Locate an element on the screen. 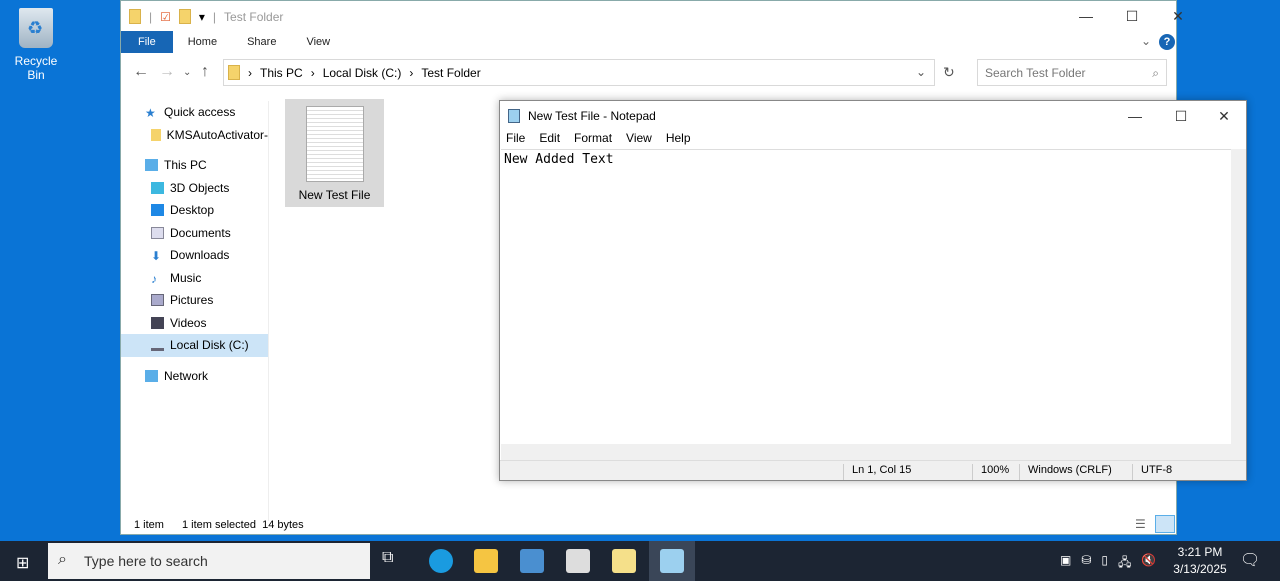  nav-desktop: Desktop is located at coordinates (194, 210).